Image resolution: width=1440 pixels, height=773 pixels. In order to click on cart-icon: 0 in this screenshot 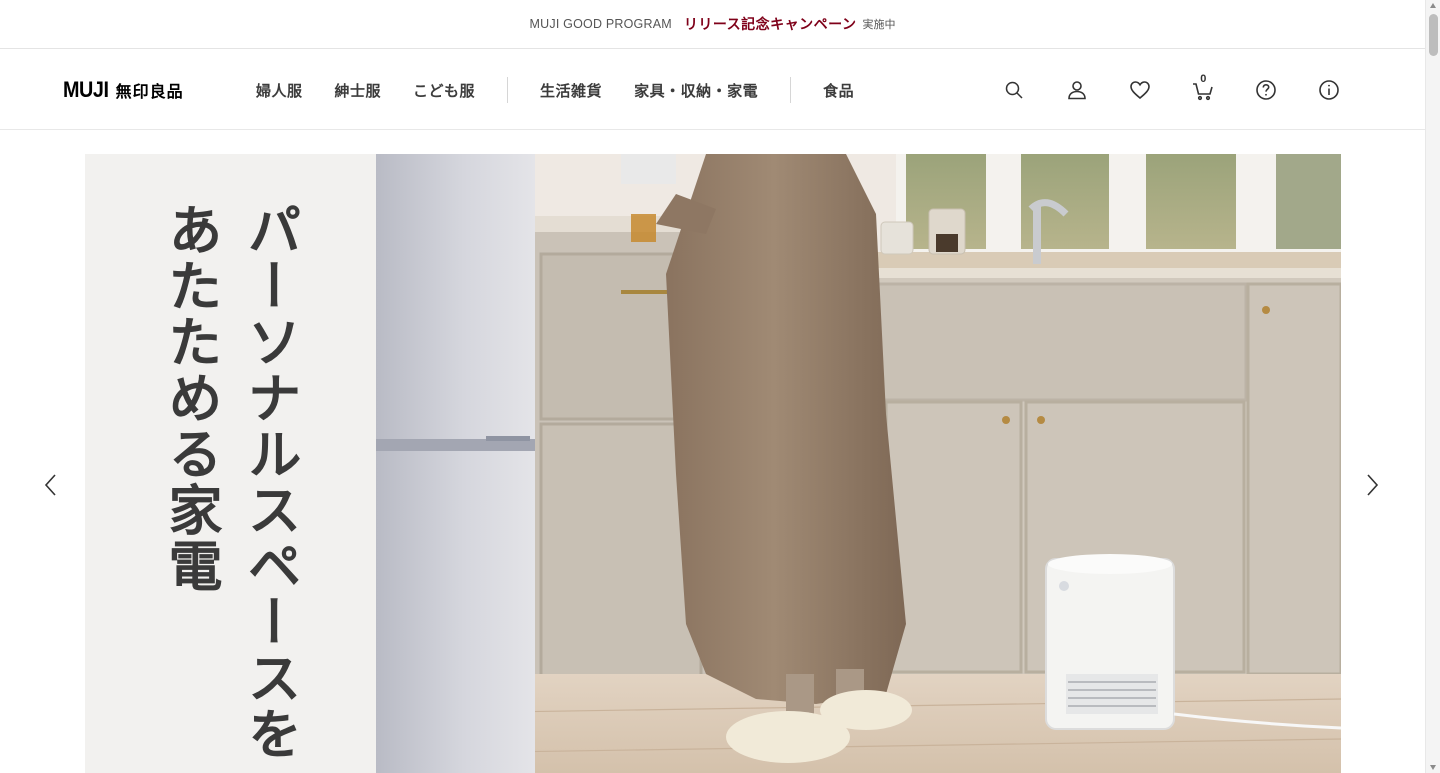, I will do `click(1203, 90)`.